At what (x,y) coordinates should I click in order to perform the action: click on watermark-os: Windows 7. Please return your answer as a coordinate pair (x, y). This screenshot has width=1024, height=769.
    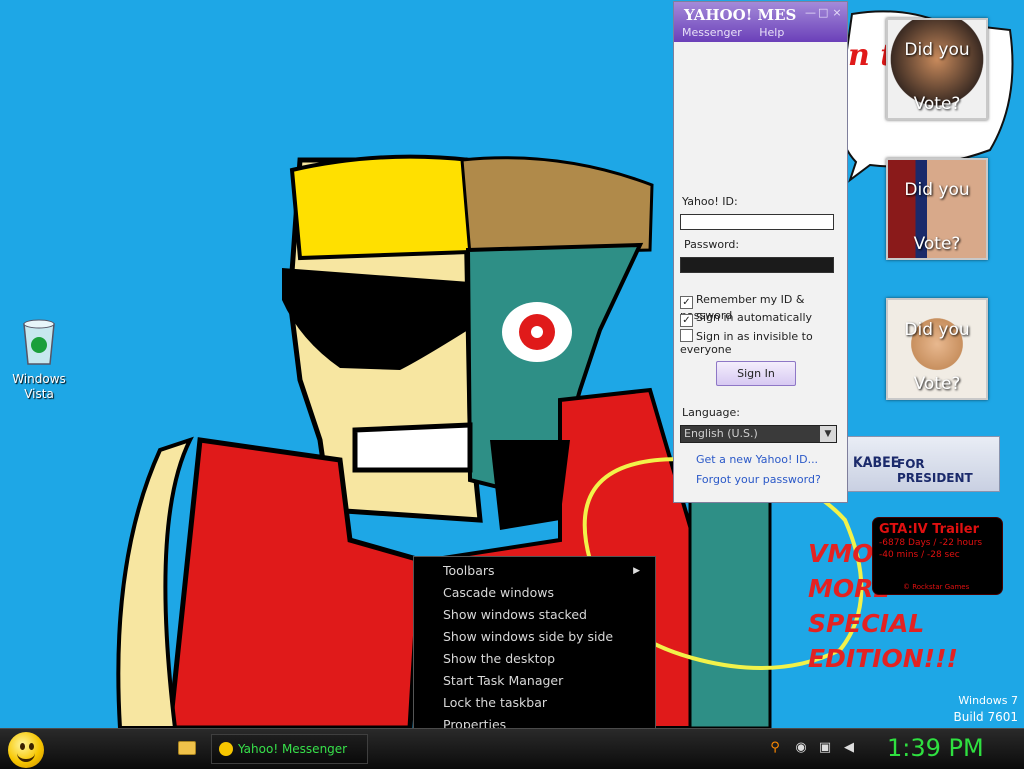
    Looking at the image, I should click on (988, 700).